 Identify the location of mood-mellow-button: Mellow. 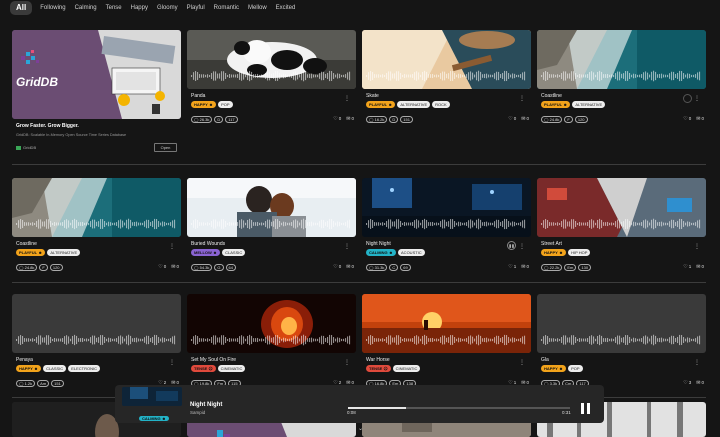
(257, 8).